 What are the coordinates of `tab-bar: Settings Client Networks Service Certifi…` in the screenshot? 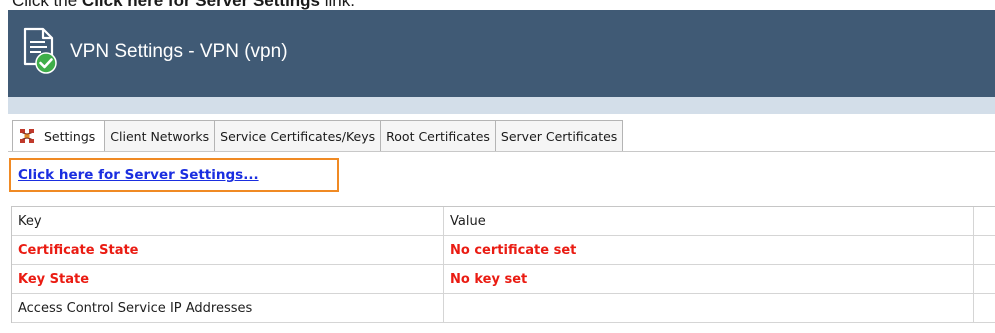 It's located at (318, 135).